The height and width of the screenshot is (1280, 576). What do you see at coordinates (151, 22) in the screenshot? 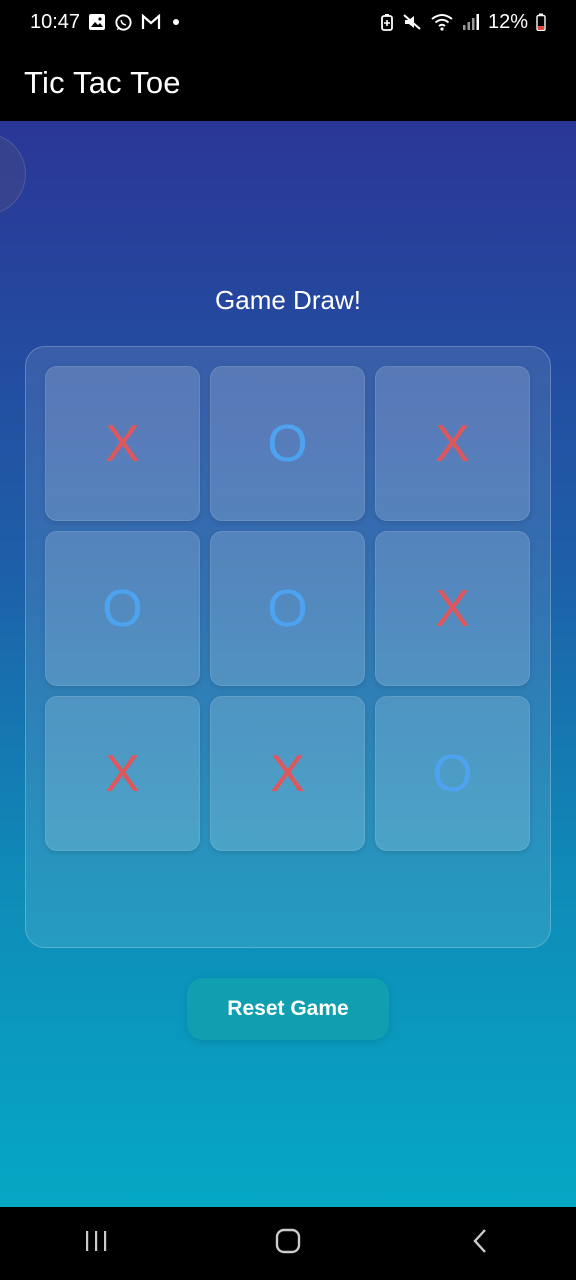
I see `gmail-icon` at bounding box center [151, 22].